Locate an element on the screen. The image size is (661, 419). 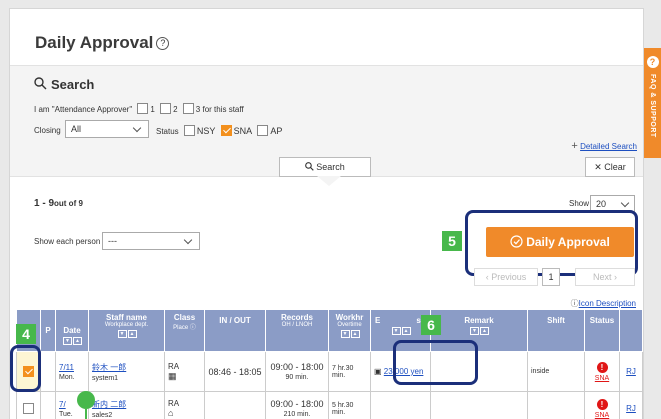
closing-select: All is located at coordinates (107, 129).